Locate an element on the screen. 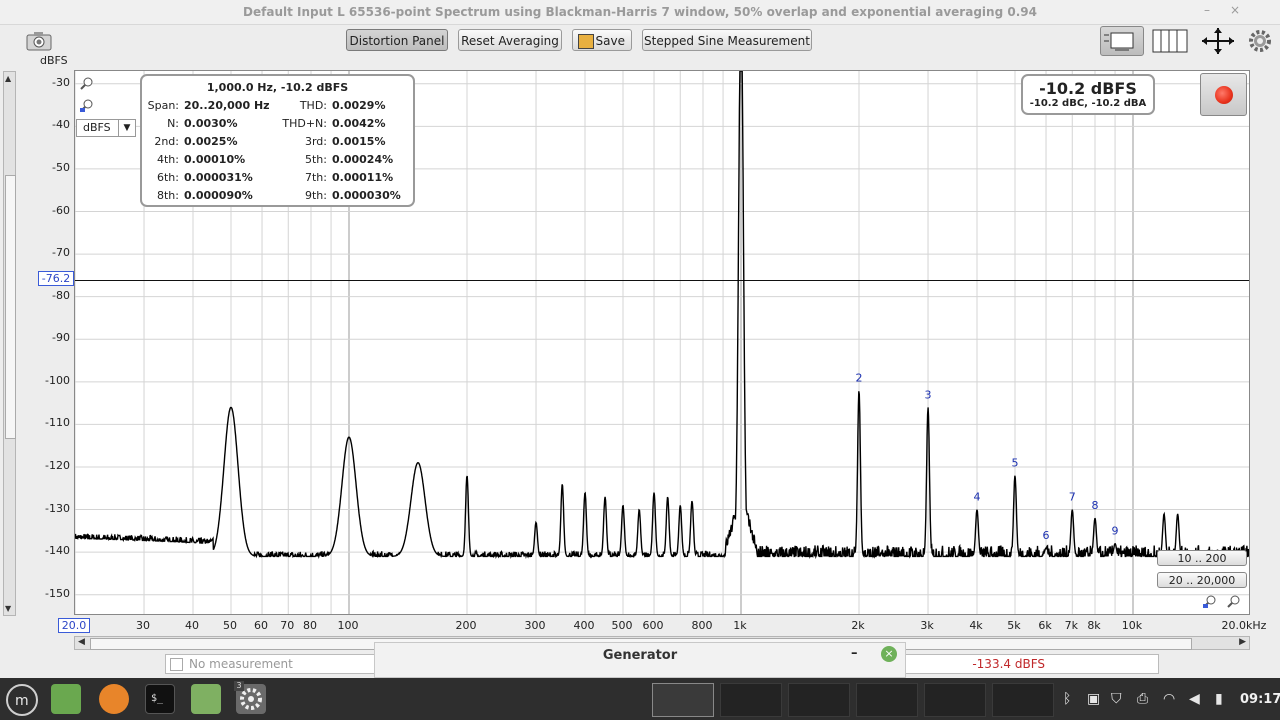  zoom-out-y-icon is located at coordinates (87, 105).